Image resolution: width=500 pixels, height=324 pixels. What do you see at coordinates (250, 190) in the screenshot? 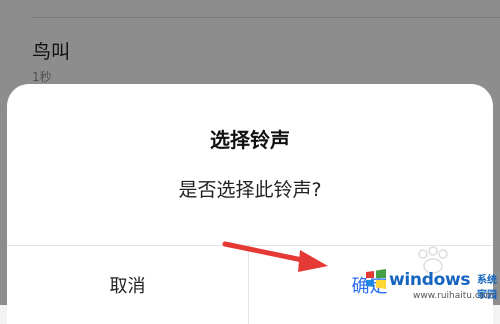
I see `dialog-message: 是否选择此铃声?` at bounding box center [250, 190].